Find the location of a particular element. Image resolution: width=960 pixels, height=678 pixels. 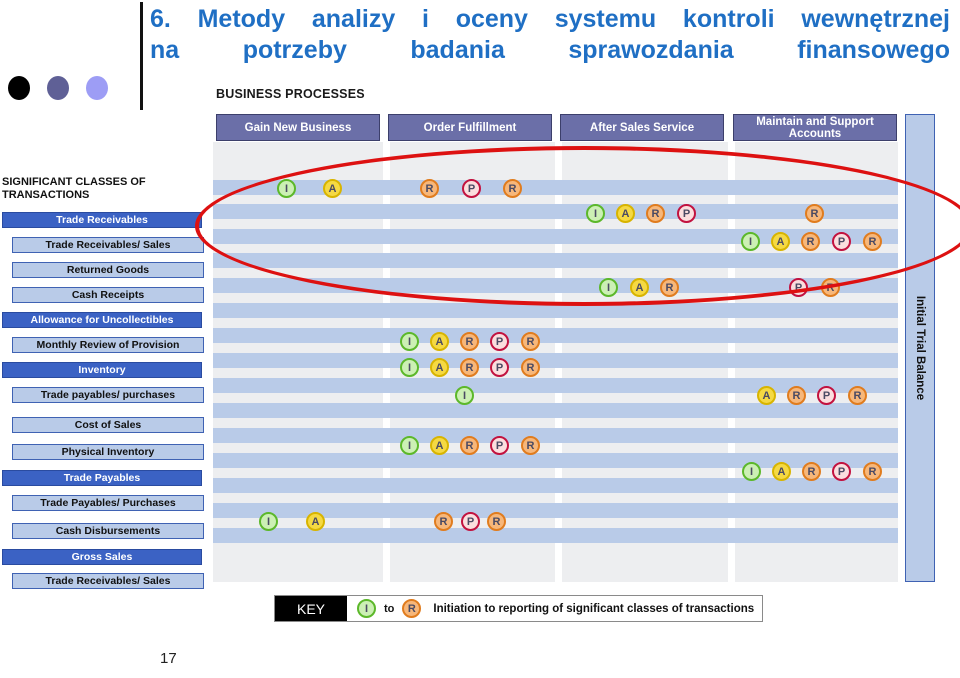

transaction-class-row: Allowance for Uncollectibles is located at coordinates (102, 320).